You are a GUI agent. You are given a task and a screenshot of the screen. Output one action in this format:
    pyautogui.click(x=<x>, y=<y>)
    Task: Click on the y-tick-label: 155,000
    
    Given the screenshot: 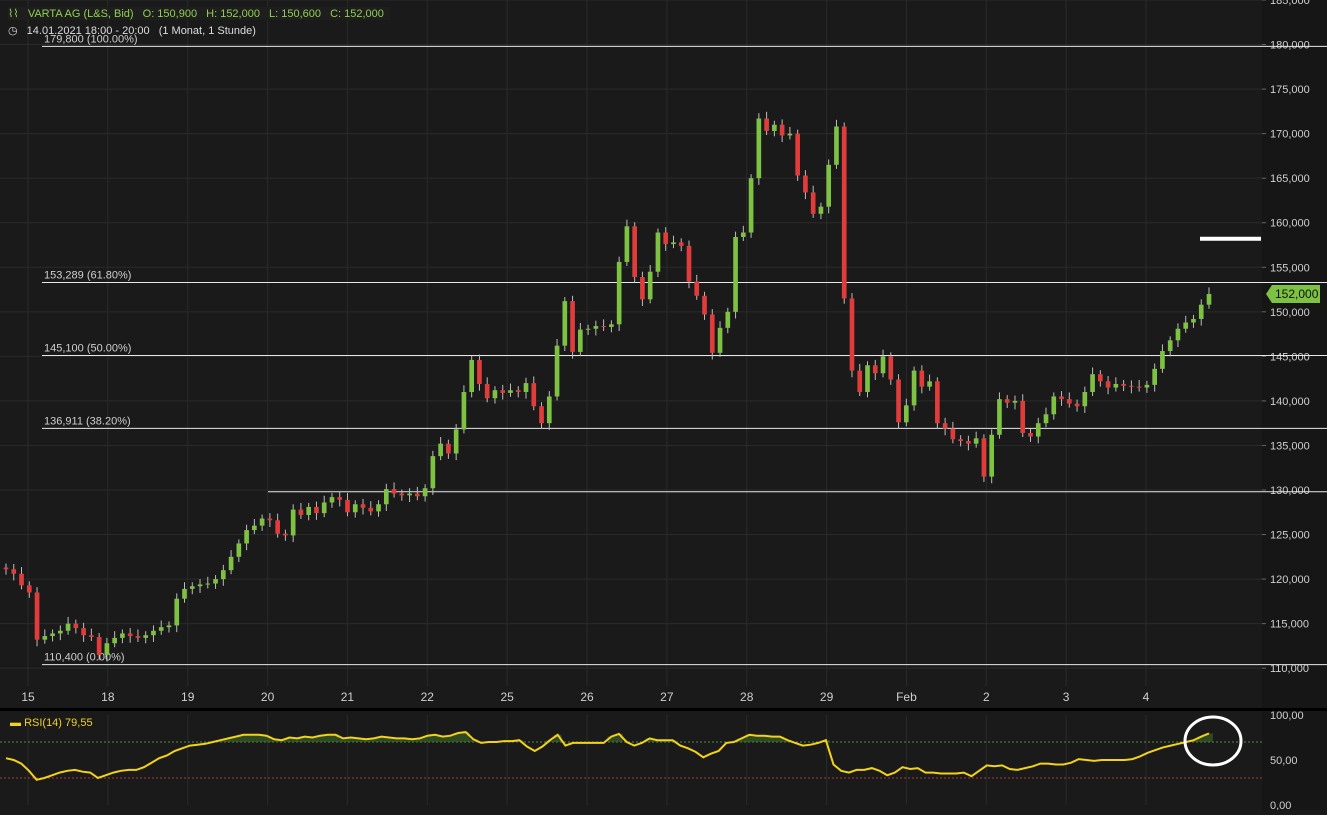 What is the action you would take?
    pyautogui.click(x=1290, y=268)
    